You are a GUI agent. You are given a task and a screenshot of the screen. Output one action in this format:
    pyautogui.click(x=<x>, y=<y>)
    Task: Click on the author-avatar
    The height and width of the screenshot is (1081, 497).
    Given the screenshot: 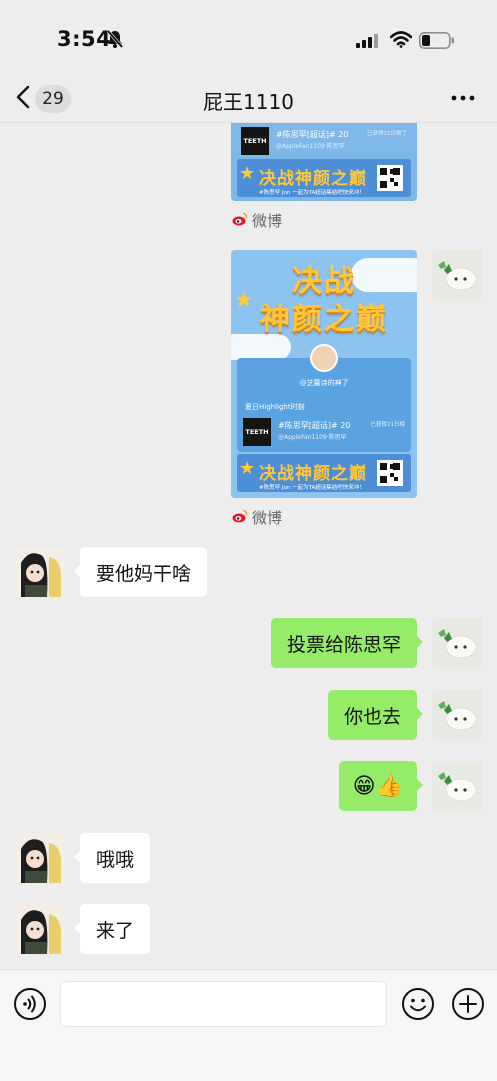 What is the action you would take?
    pyautogui.click(x=324, y=358)
    